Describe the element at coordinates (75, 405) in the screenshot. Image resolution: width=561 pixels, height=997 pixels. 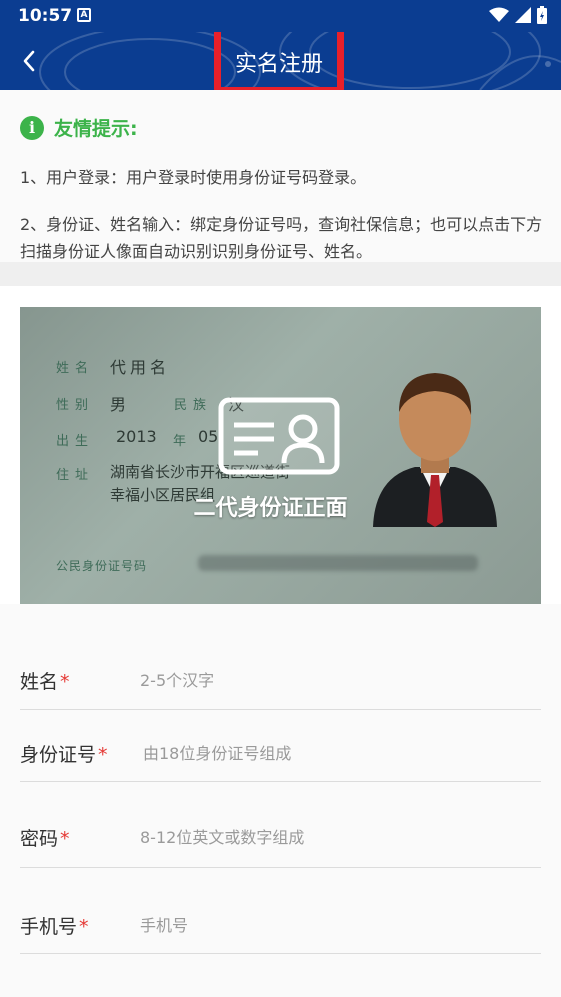
I see `card-gender-label: 性别` at that location.